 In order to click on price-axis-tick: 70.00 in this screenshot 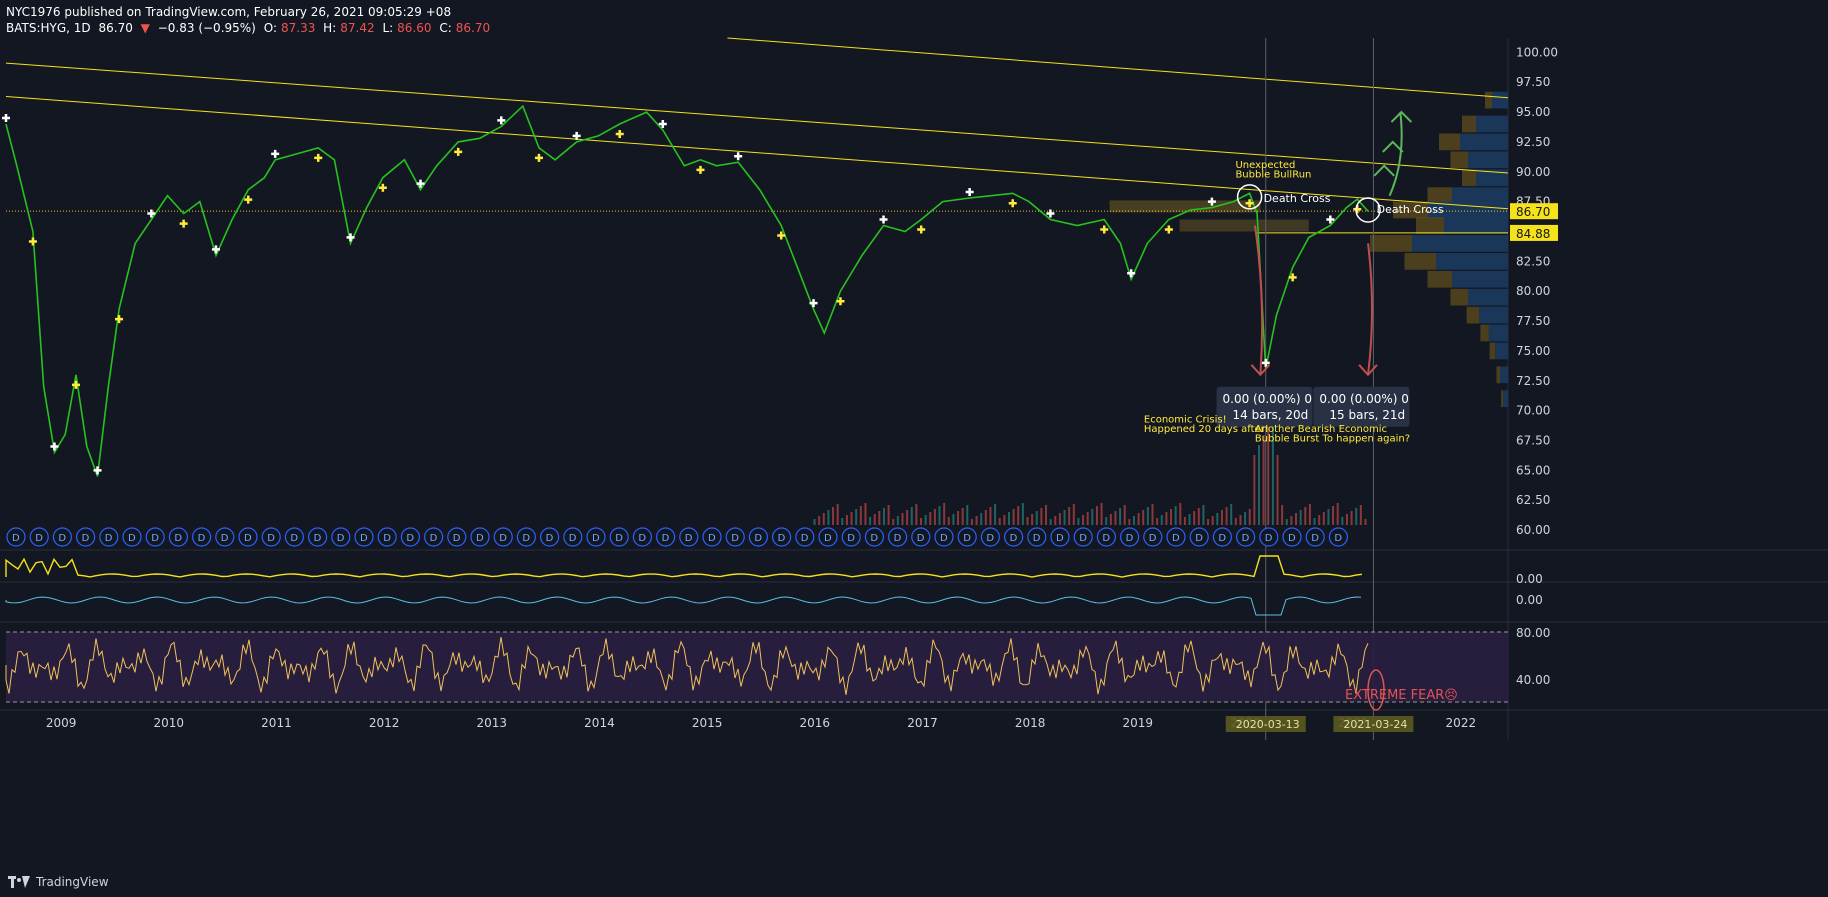, I will do `click(1533, 411)`.